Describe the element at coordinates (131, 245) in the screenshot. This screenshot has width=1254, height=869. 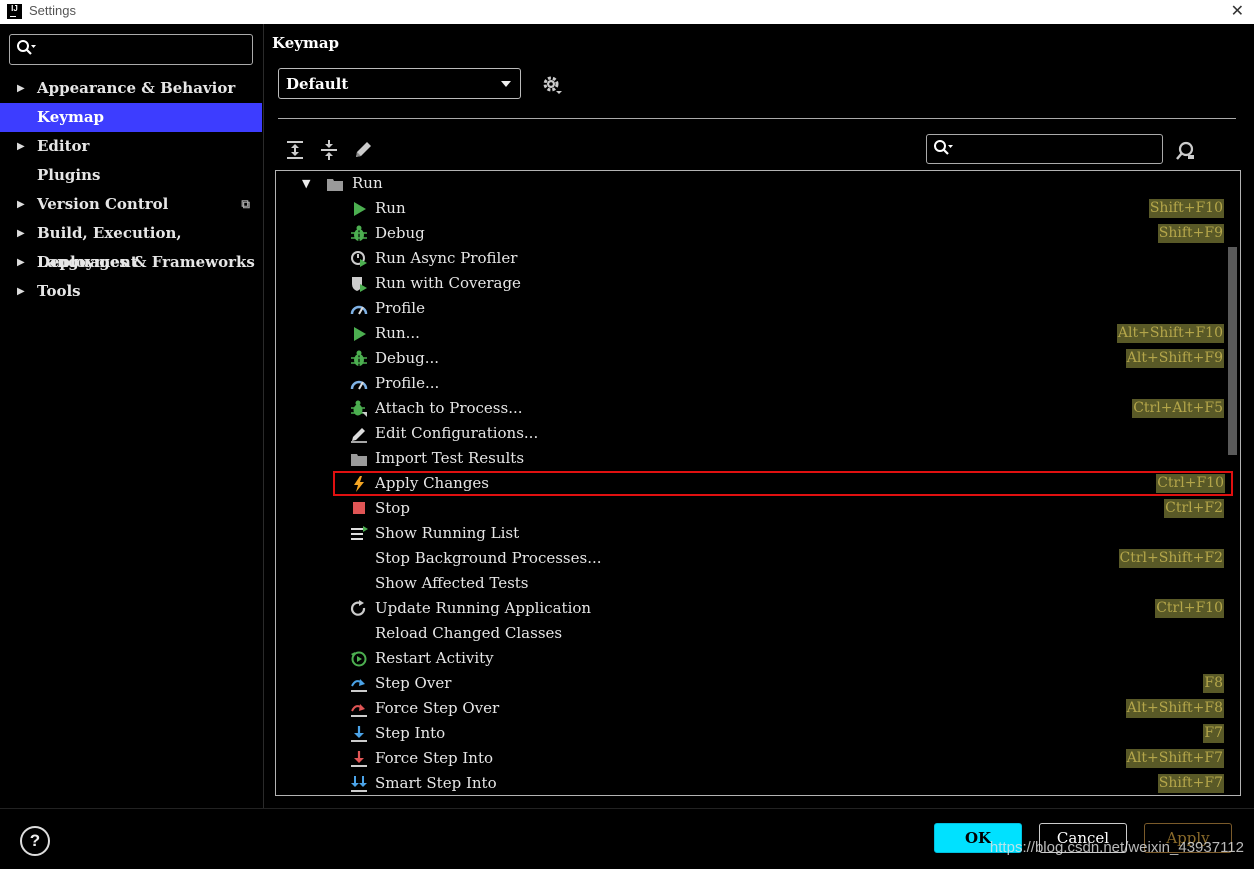
I see `sidebar-item-build-execution-deployment: ▶ Build, Execution, Deployment` at that location.